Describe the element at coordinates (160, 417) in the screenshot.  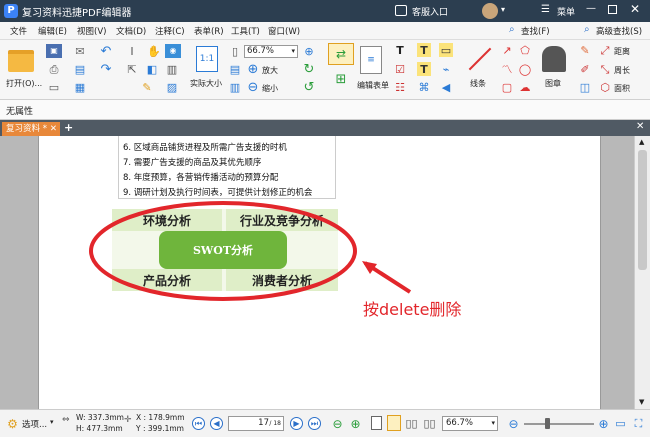
I see `x-readout: X : 178.9mm` at that location.